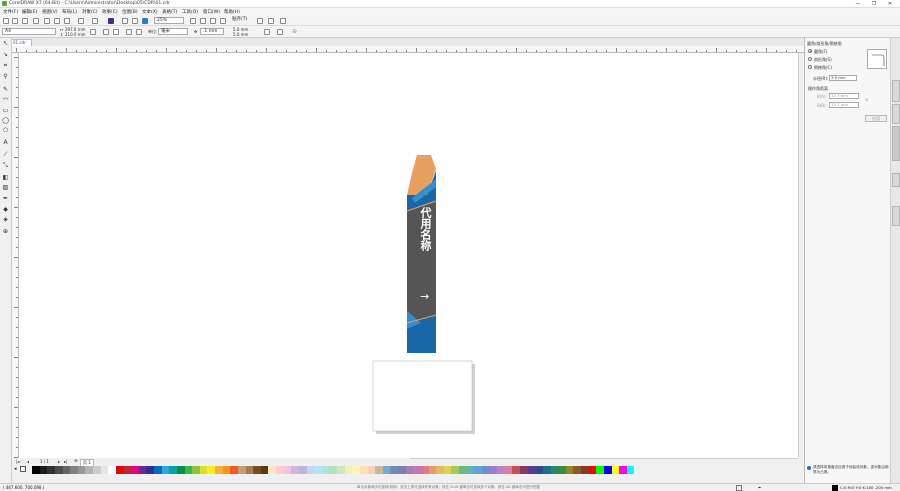  What do you see at coordinates (810, 59) in the screenshot?
I see `scallop-radio` at bounding box center [810, 59].